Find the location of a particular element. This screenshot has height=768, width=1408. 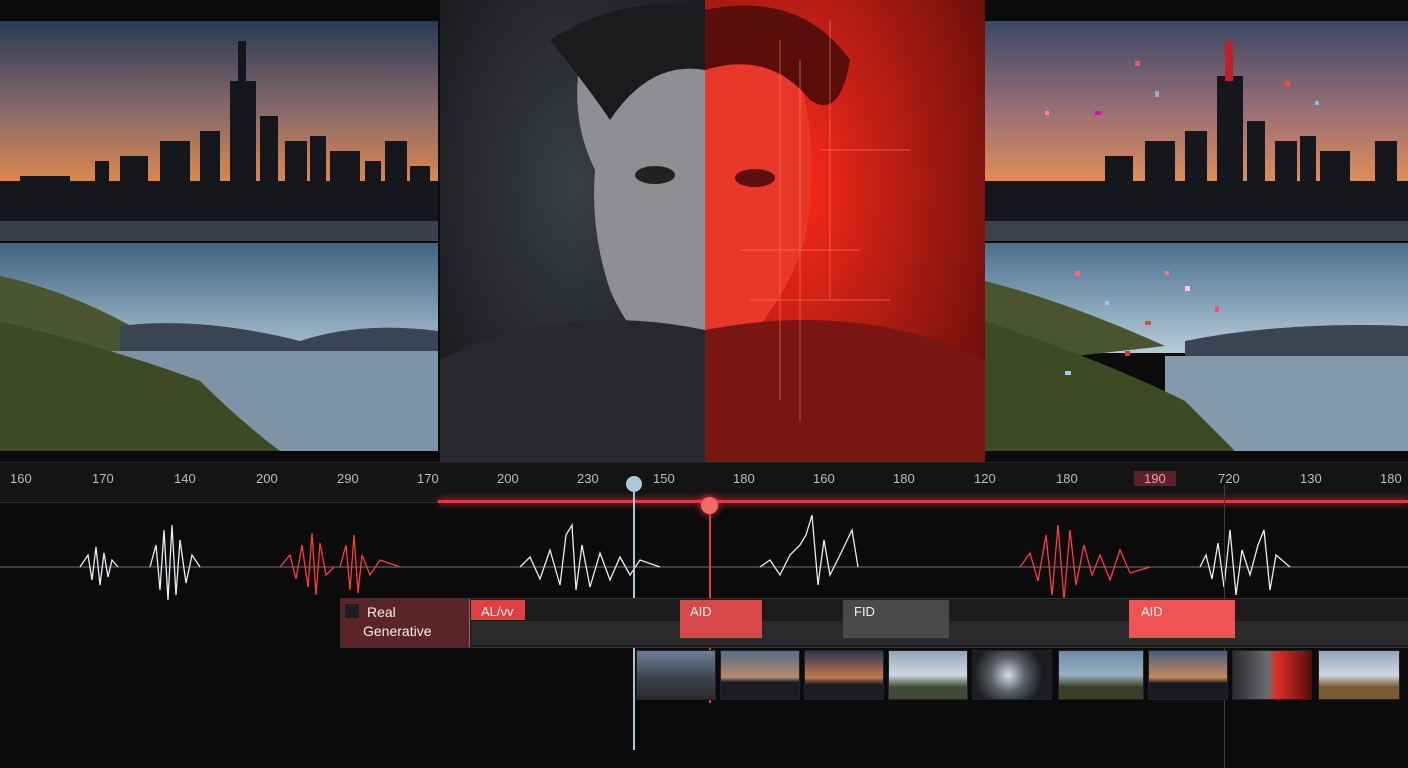

clip-label: AL/νv is located at coordinates (497, 611).